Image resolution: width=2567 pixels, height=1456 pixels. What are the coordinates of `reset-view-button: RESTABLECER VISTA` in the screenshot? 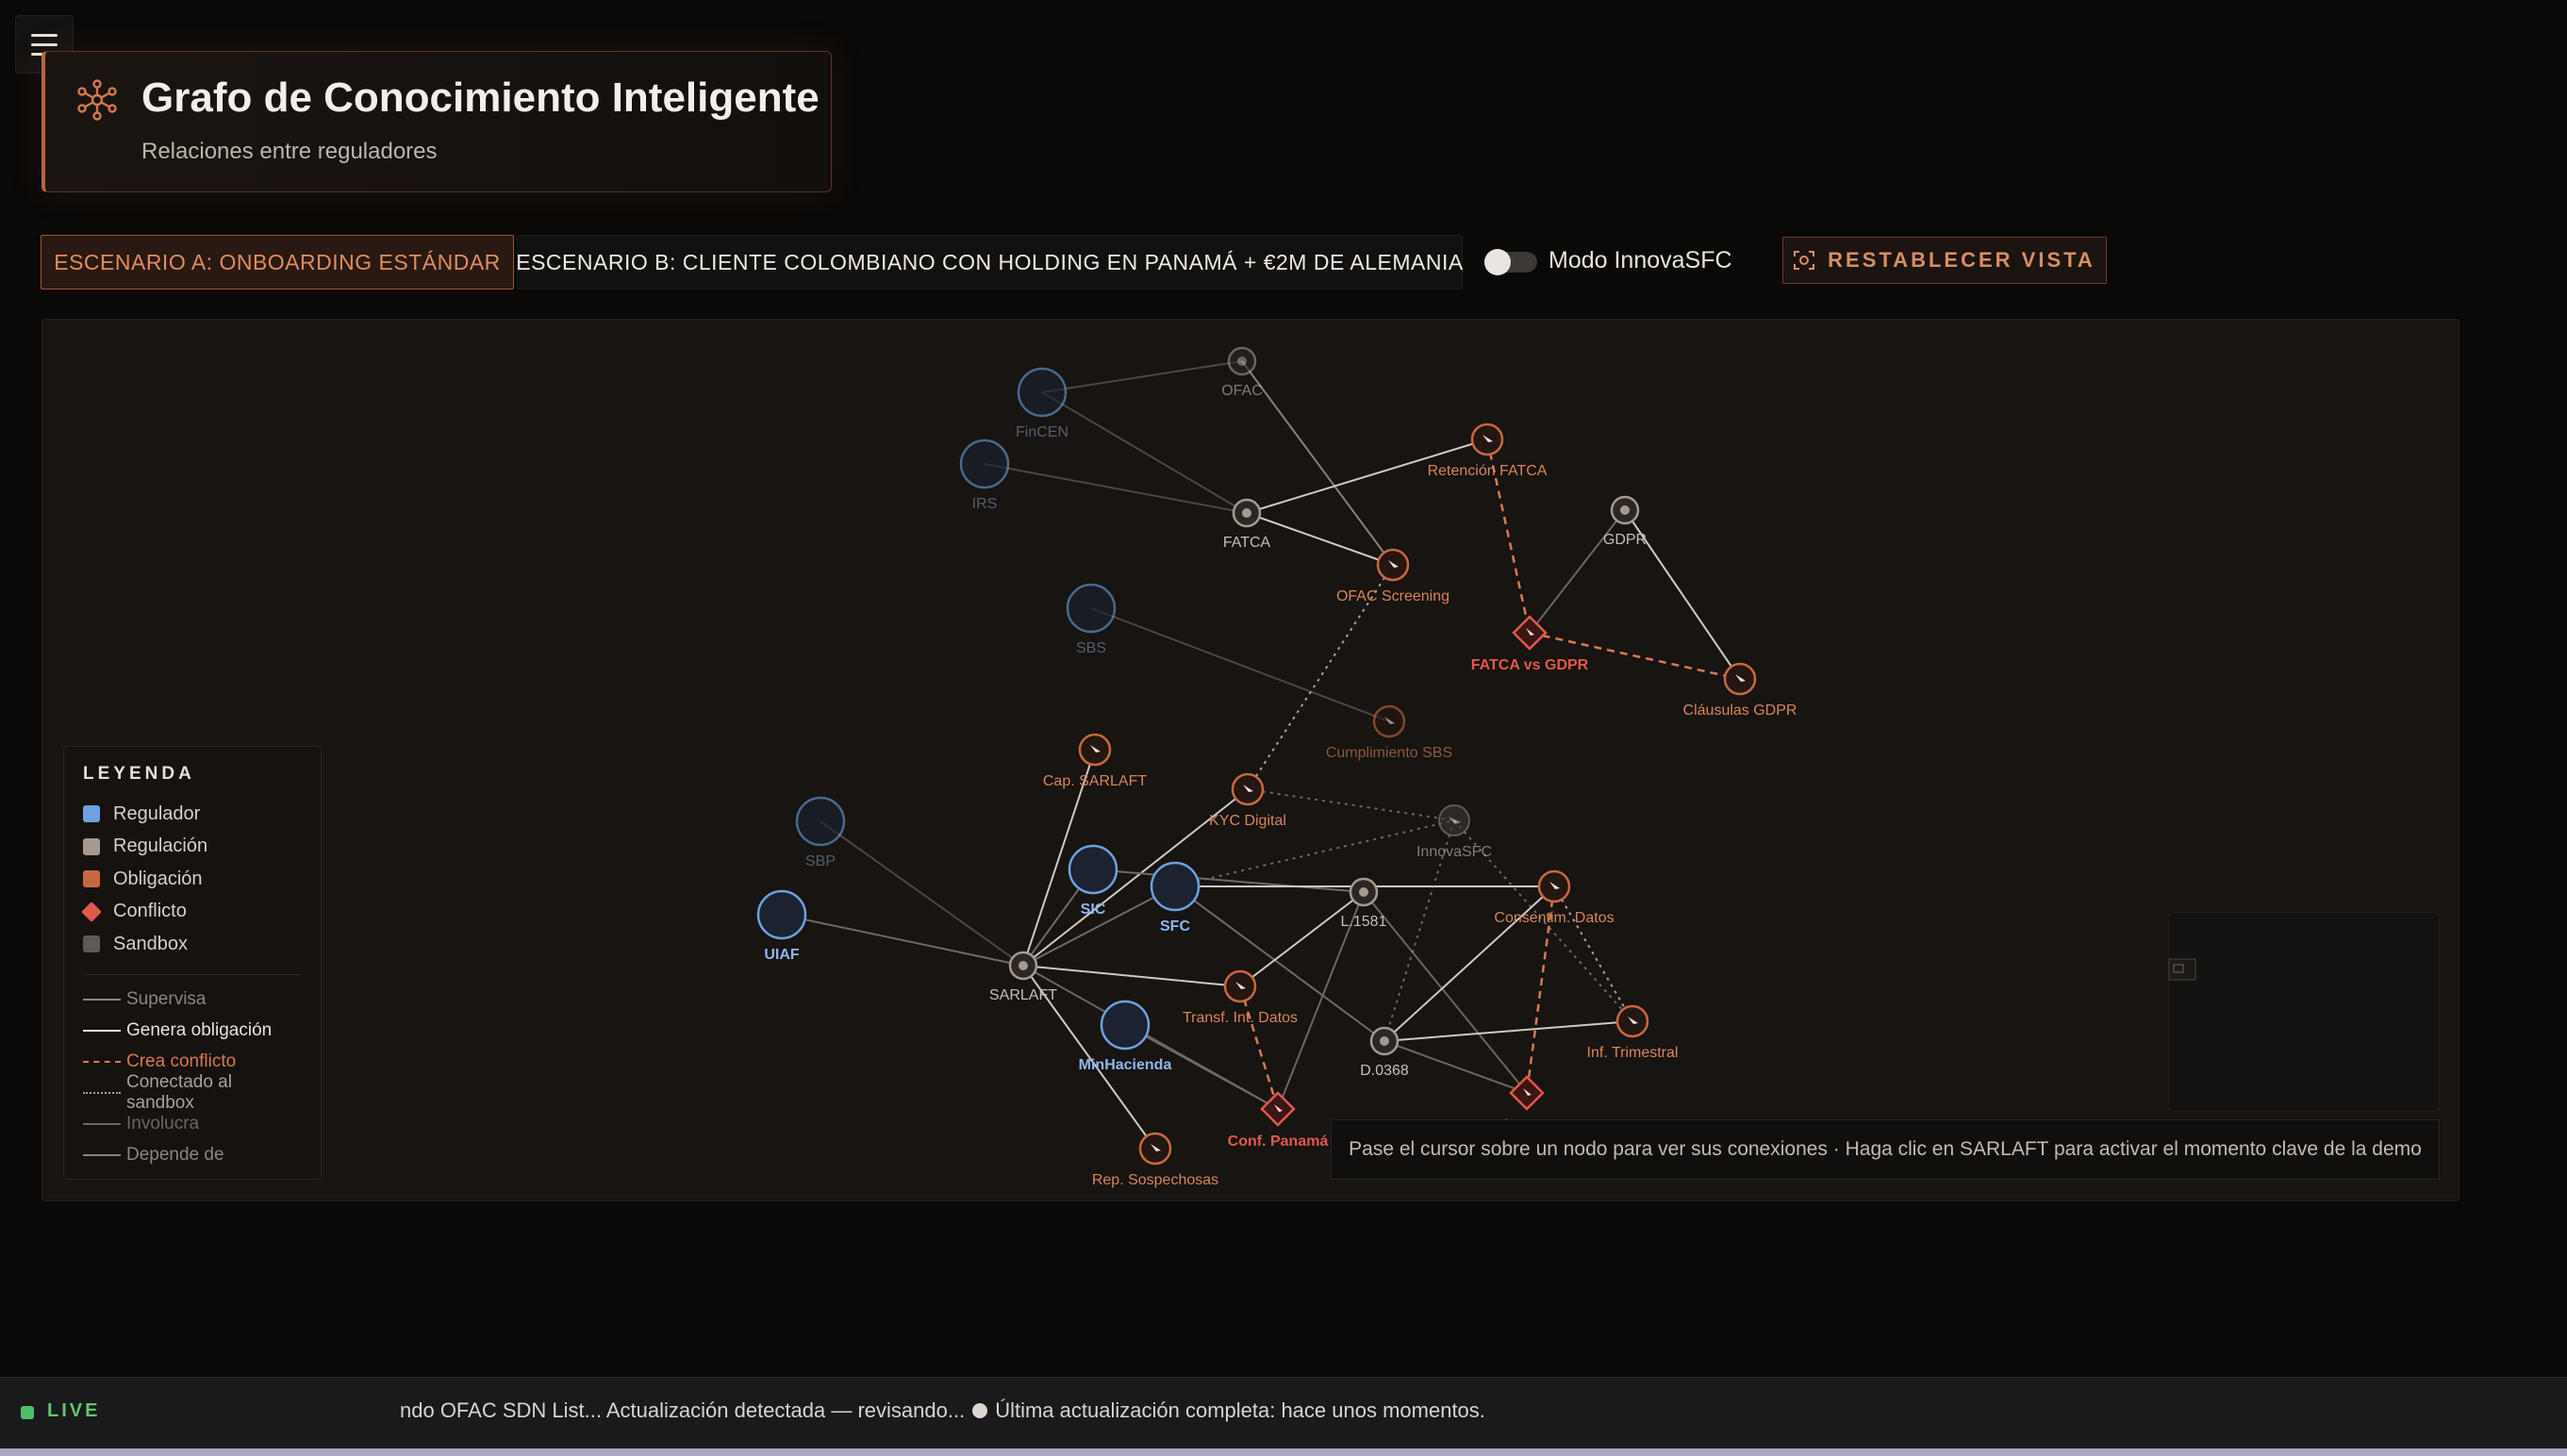 It's located at (1944, 260).